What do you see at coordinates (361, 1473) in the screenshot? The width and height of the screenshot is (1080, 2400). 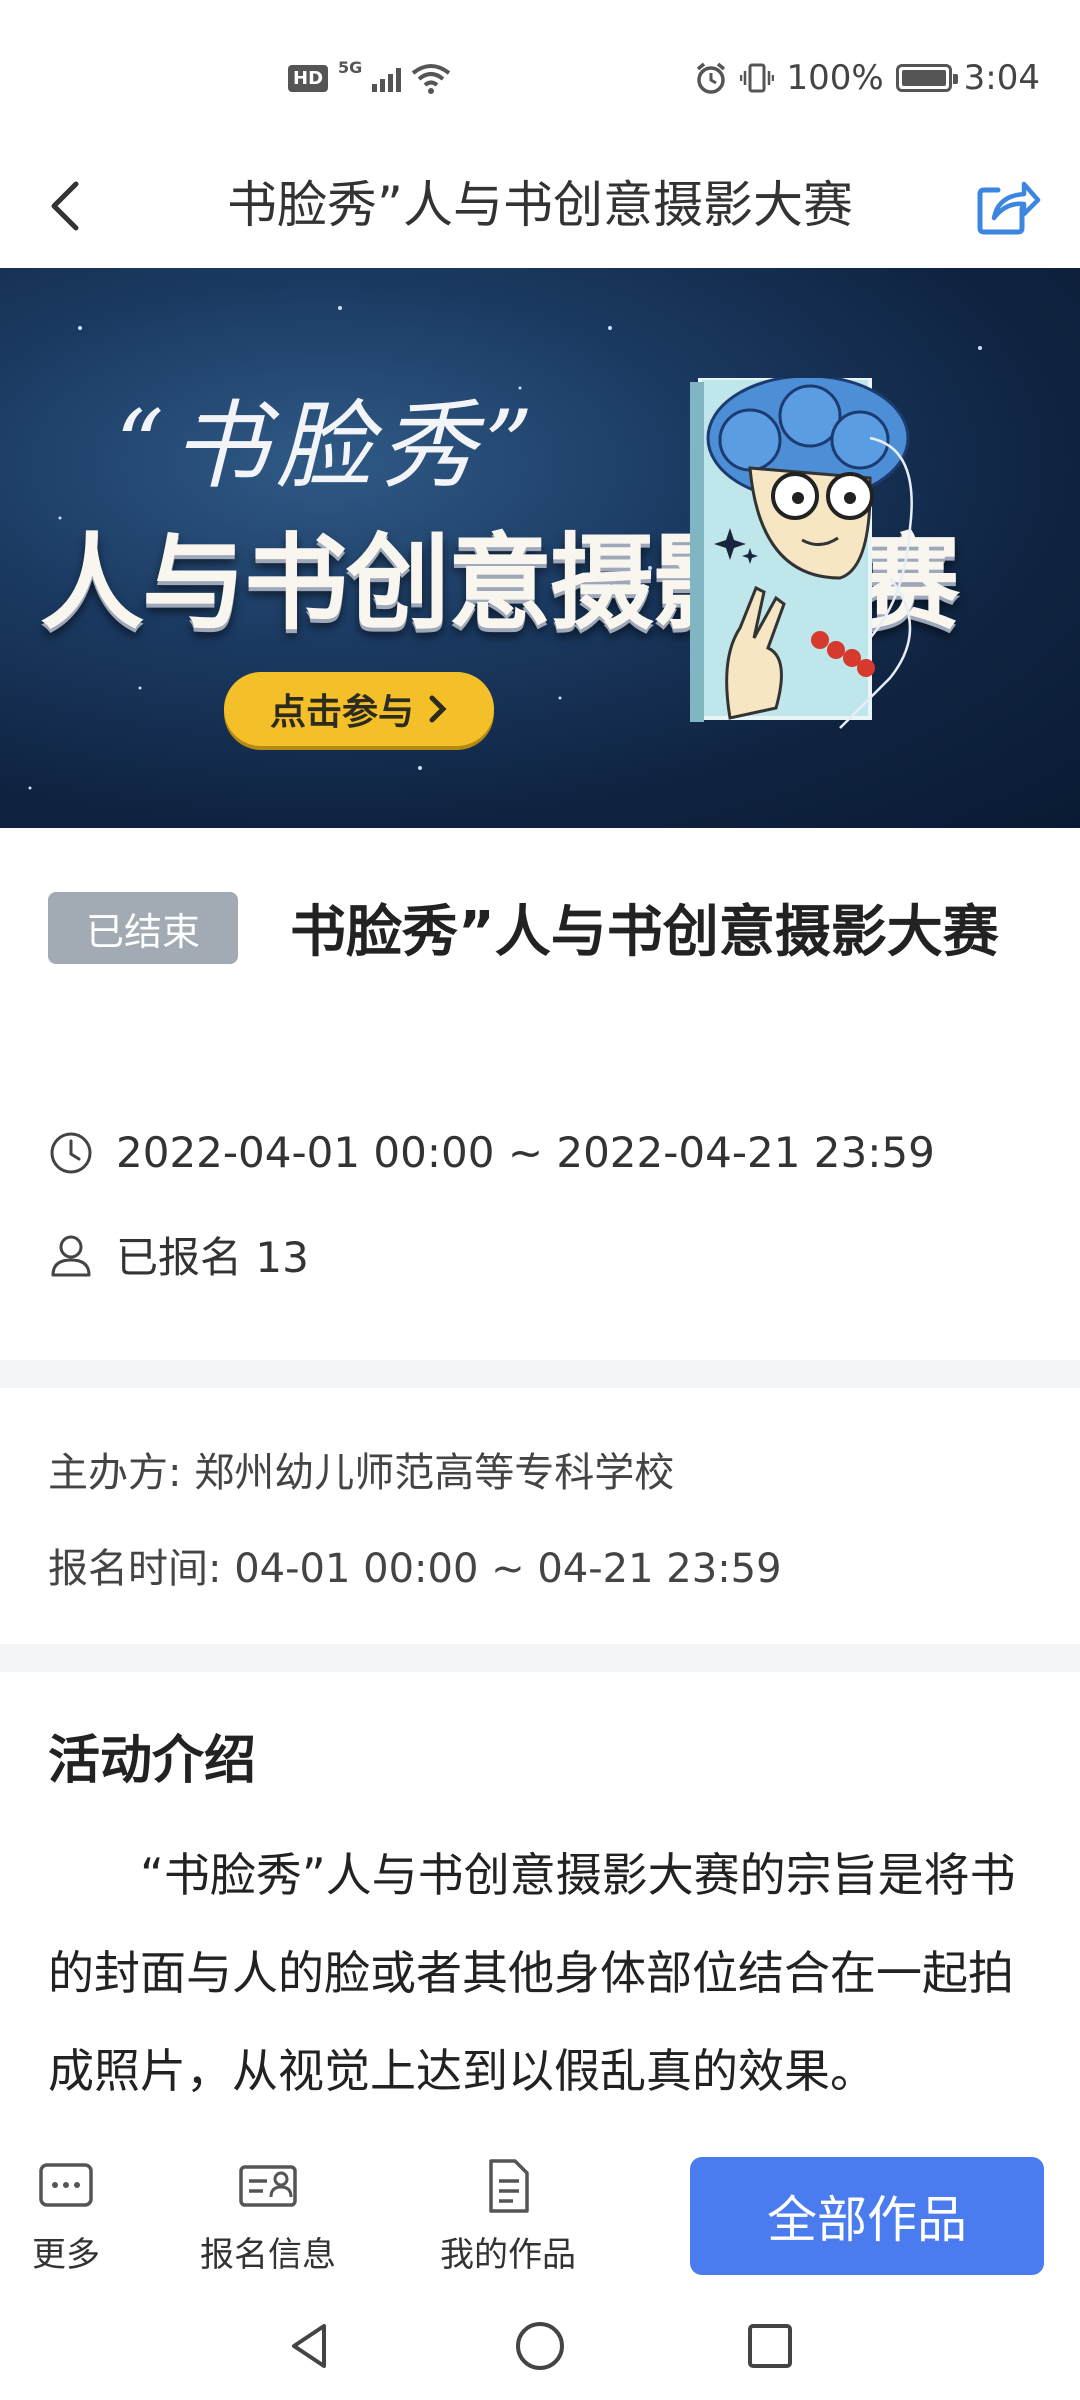 I see `organizer-text: 主办方: 郑州幼儿师范高等专科学校` at bounding box center [361, 1473].